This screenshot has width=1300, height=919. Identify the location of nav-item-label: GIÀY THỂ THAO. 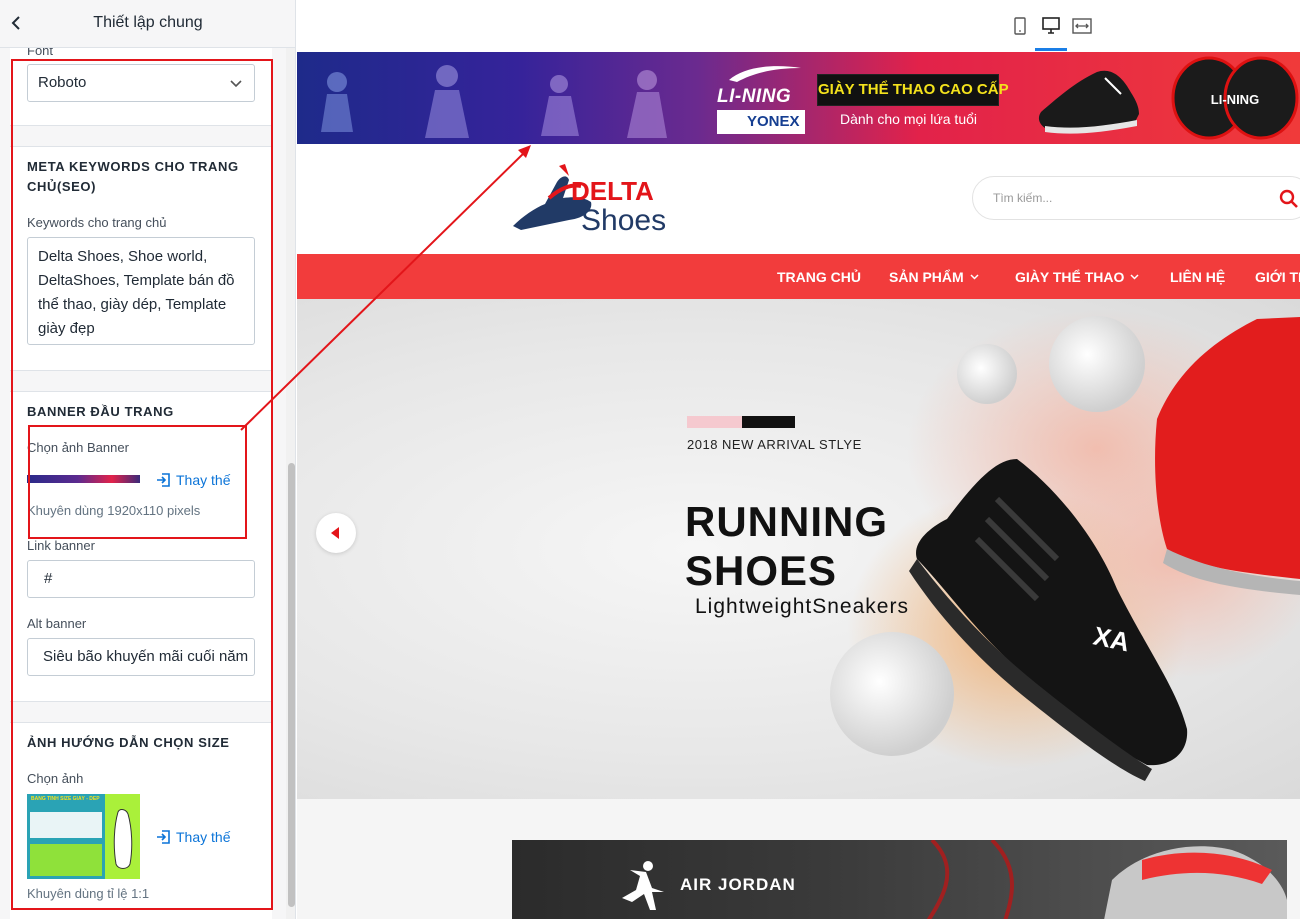
(1070, 277).